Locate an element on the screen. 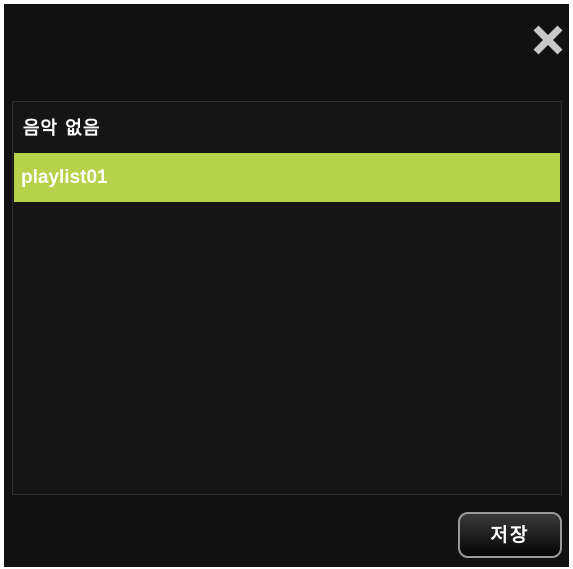 Image resolution: width=573 pixels, height=569 pixels. list-item-playlist01: playlist01 is located at coordinates (287, 177).